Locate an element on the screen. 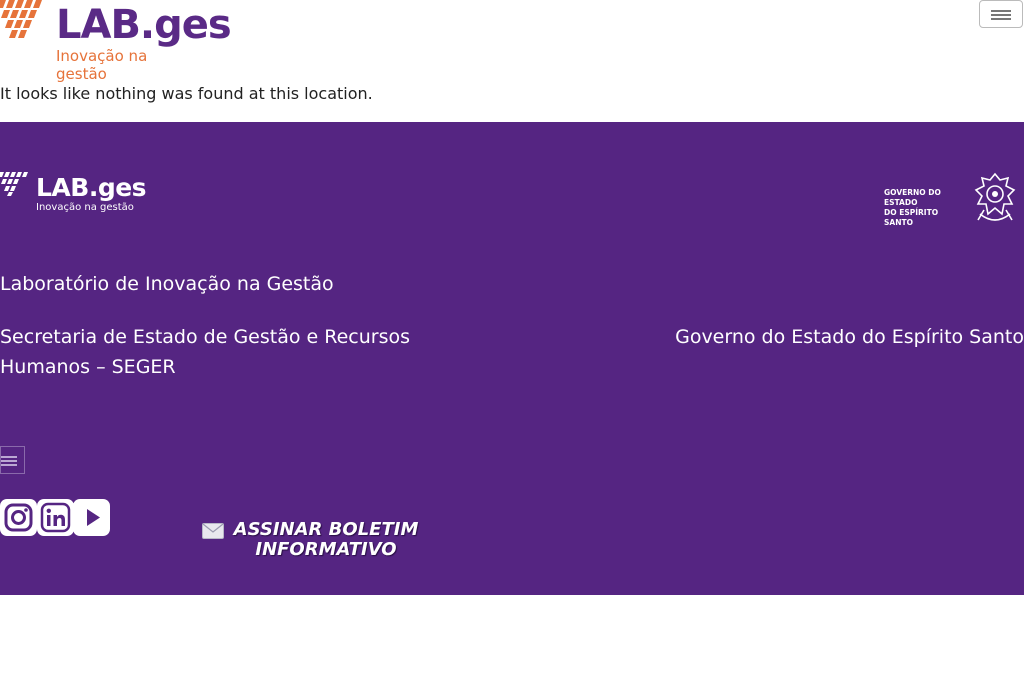  site-logo: LAB.ges Inovação na gestão is located at coordinates (116, 41).